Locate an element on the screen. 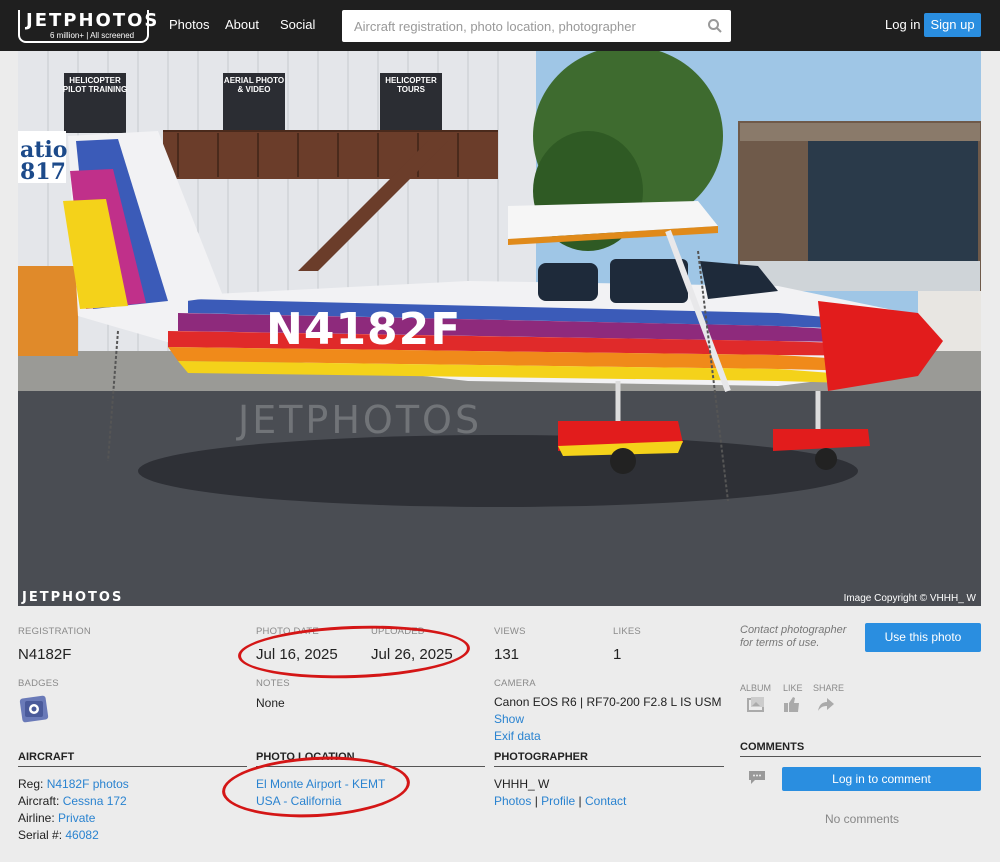 The height and width of the screenshot is (862, 1000). exif-data-link: Exif data is located at coordinates (517, 736).